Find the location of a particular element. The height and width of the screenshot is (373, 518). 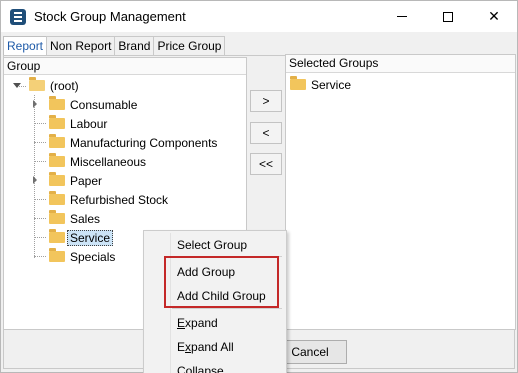

title-bar: Stock Group Management ✕ is located at coordinates (259, 16).